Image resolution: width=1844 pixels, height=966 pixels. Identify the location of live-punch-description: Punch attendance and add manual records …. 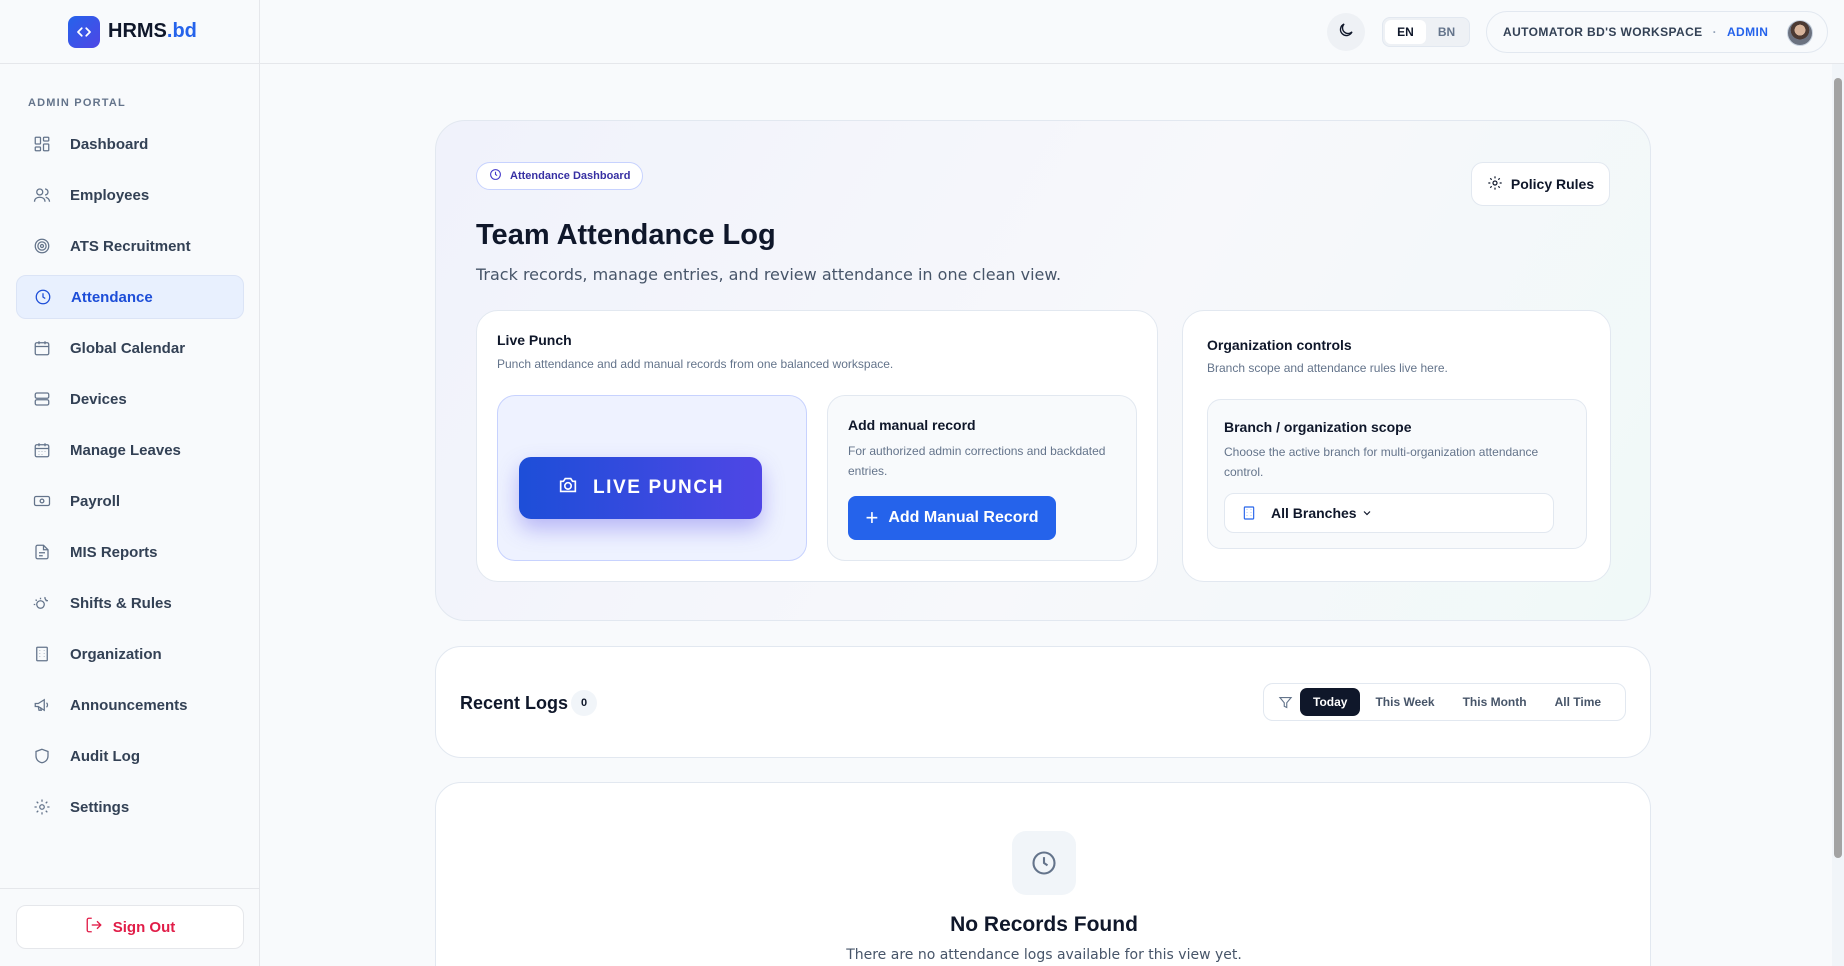
(695, 364).